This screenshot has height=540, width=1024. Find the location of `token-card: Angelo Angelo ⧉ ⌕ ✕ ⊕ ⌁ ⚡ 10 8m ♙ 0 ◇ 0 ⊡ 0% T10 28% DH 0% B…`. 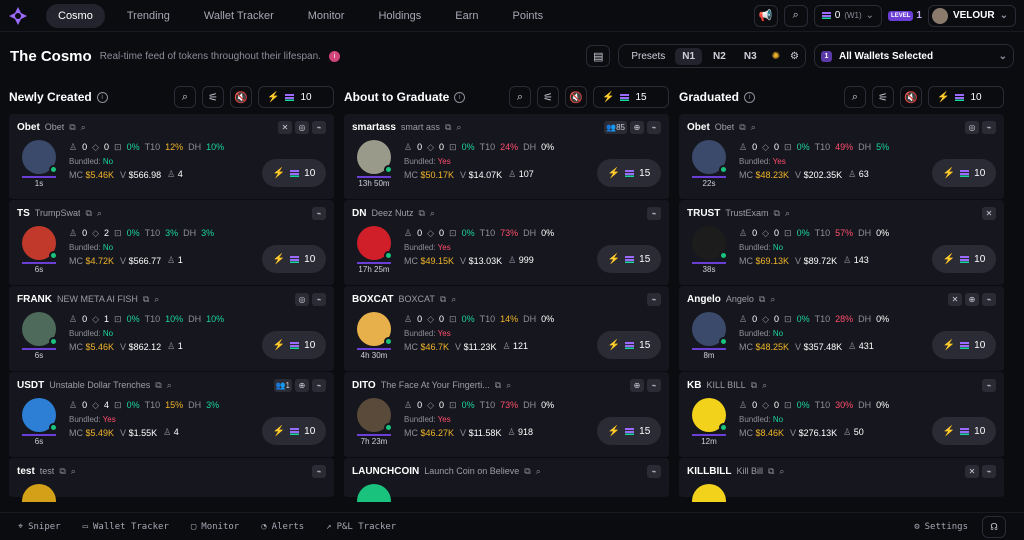

token-card: Angelo Angelo ⧉ ⌕ ✕ ⊕ ⌁ ⚡ 10 8m ♙ 0 ◇ 0 ⊡ 0% T10 28% DH 0% B… is located at coordinates (841, 329).